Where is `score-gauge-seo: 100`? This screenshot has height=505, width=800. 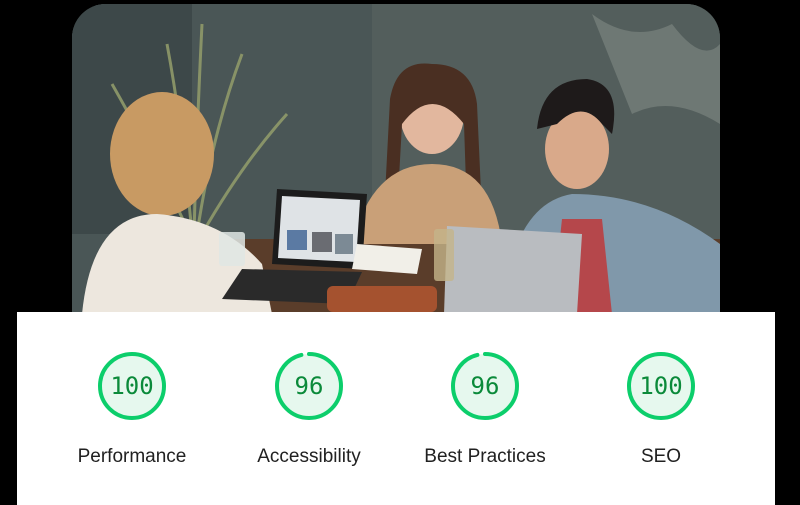
score-gauge-seo: 100 is located at coordinates (661, 386).